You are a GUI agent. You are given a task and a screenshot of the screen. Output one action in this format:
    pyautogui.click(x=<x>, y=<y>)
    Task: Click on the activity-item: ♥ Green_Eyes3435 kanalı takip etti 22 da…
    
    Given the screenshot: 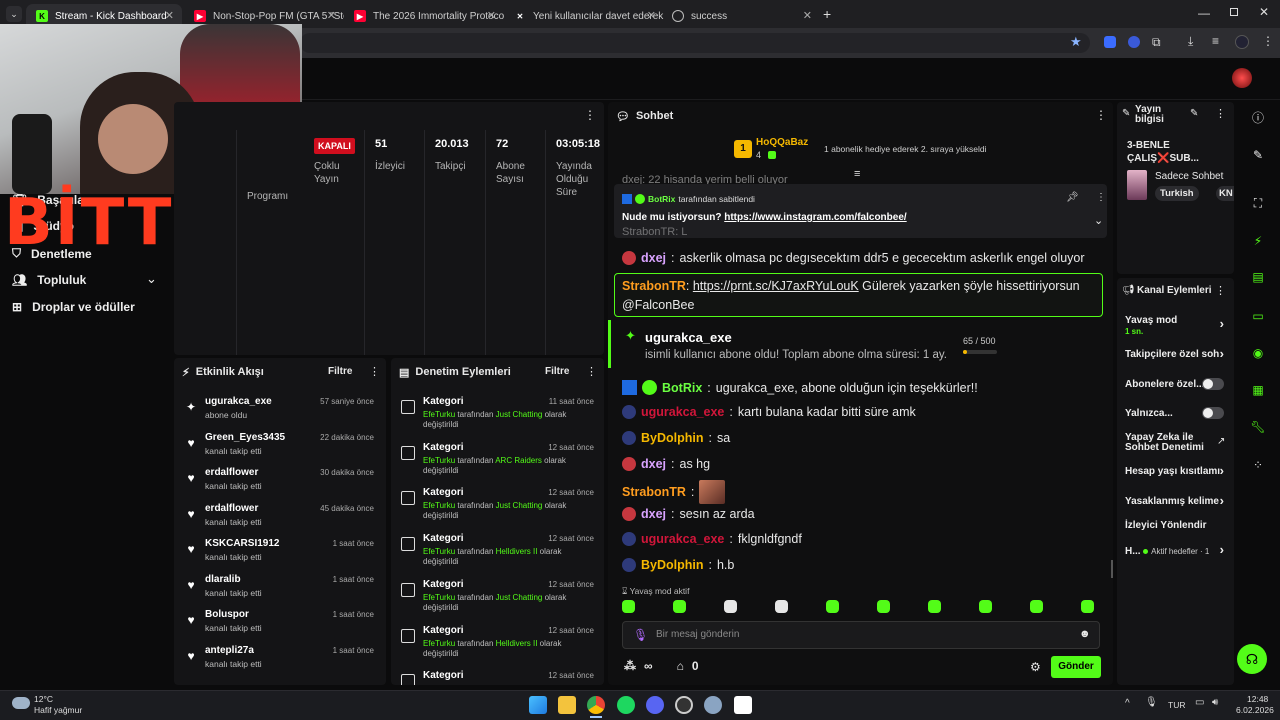 What is the action you would take?
    pyautogui.click(x=280, y=449)
    